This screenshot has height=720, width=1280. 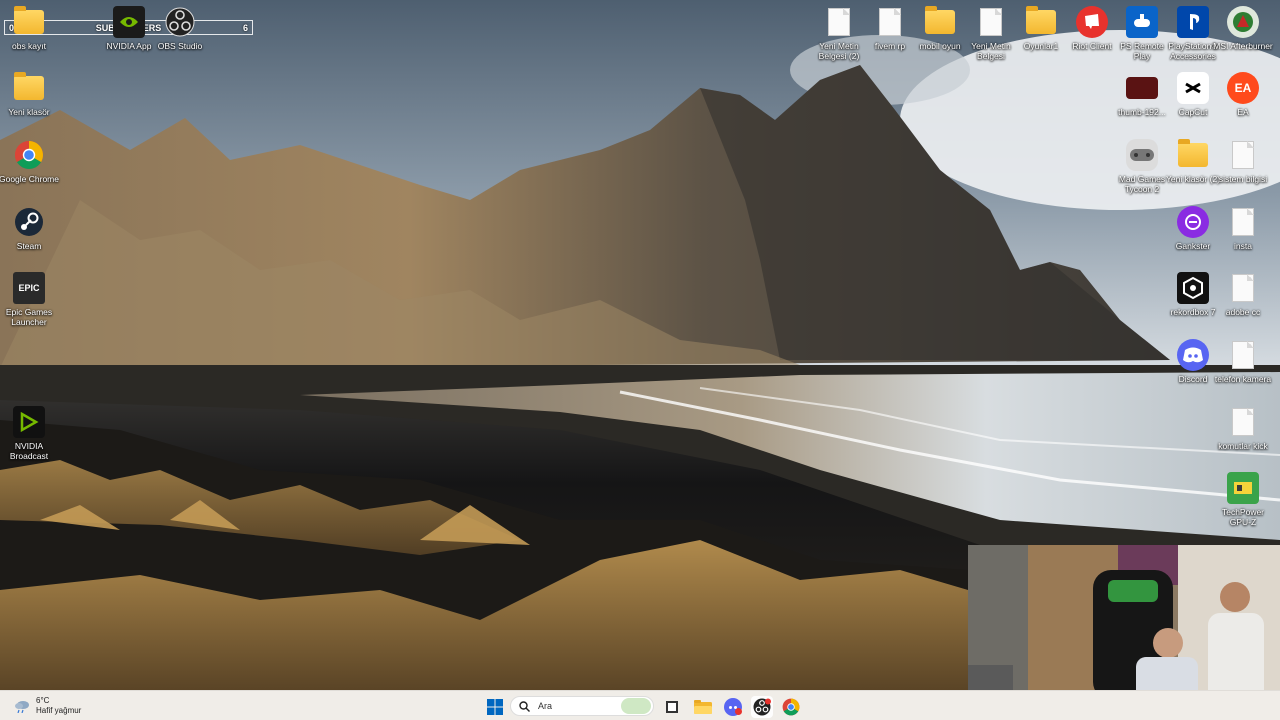 I want to click on desktop-icon-mad-games-tycoon: Mad Games Tycoon 2, so click(x=1142, y=166).